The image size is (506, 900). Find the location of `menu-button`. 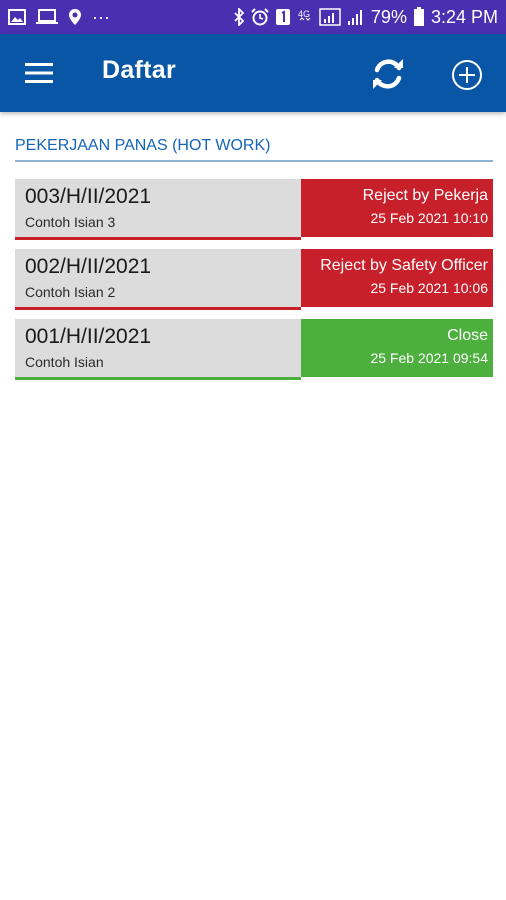

menu-button is located at coordinates (39, 73).